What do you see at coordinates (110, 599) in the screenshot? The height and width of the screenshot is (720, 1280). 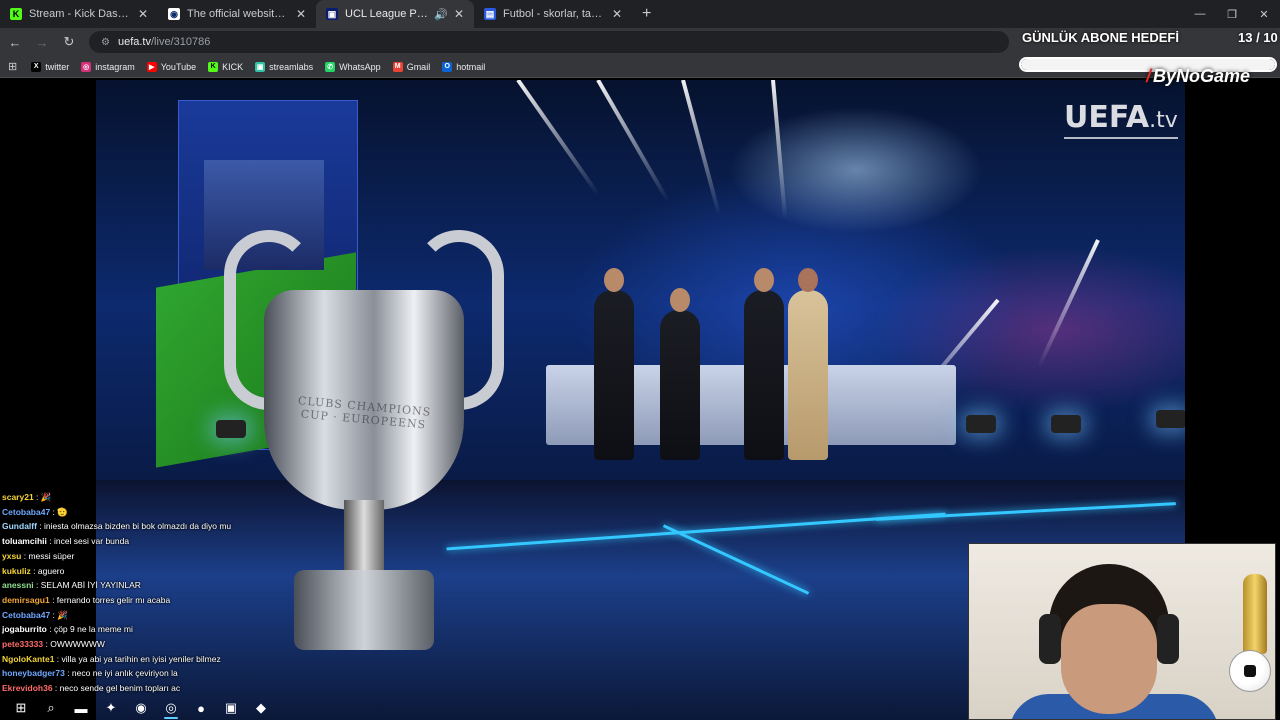 I see `chat-text: : fernando torres gelir mı acaba` at bounding box center [110, 599].